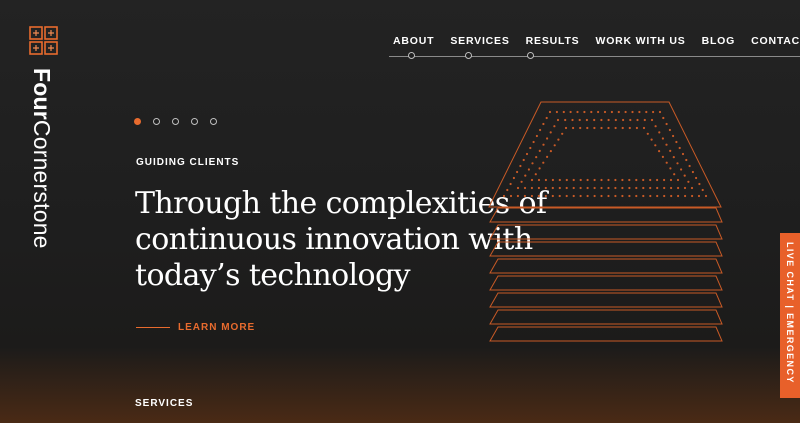 Image resolution: width=800 pixels, height=423 pixels. What do you see at coordinates (413, 41) in the screenshot?
I see `nav-item-about: ABOUT` at bounding box center [413, 41].